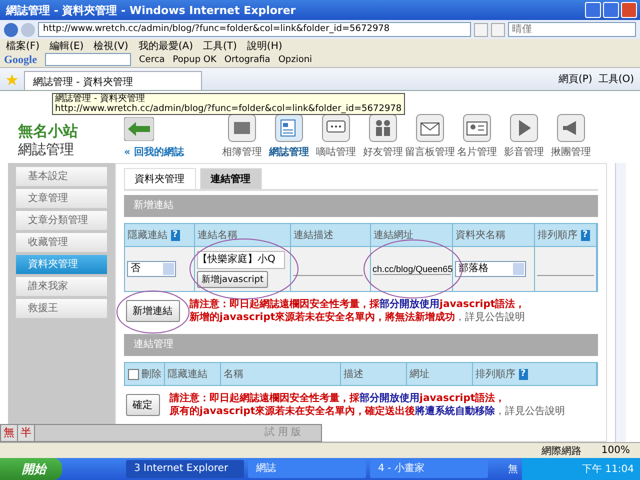 This screenshot has width=640, height=480. What do you see at coordinates (61, 286) in the screenshot?
I see `sidebar-item: 誰來我家` at bounding box center [61, 286].